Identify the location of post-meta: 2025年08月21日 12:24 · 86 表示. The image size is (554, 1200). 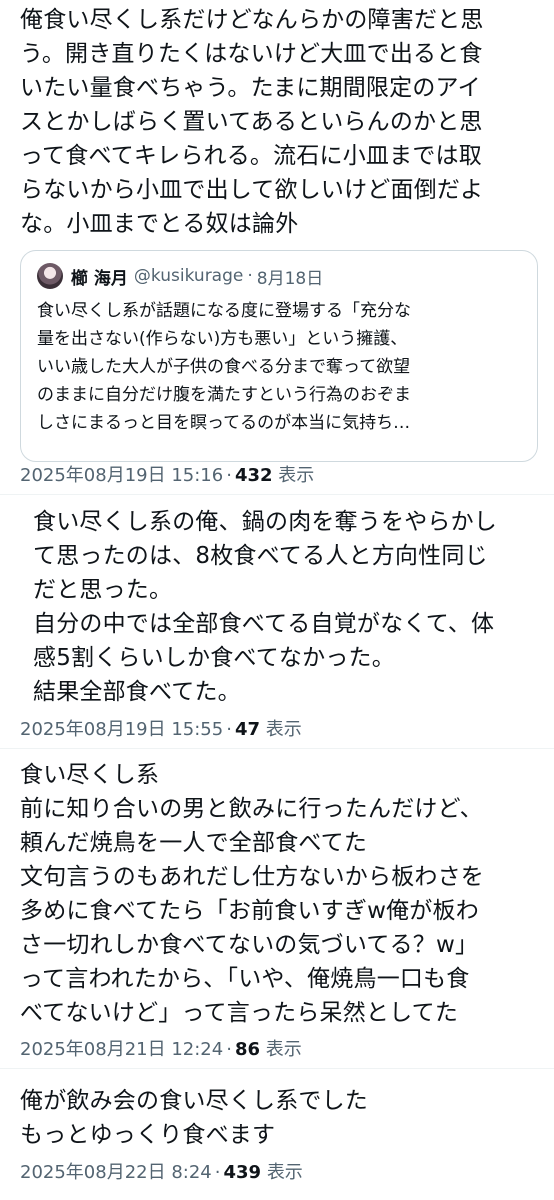
(161, 1050).